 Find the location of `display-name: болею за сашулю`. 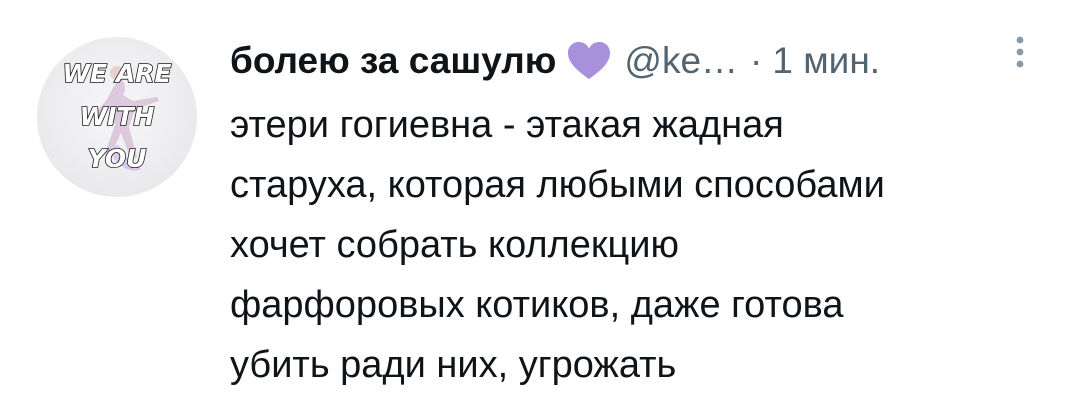

display-name: болею за сашулю is located at coordinates (393, 61).